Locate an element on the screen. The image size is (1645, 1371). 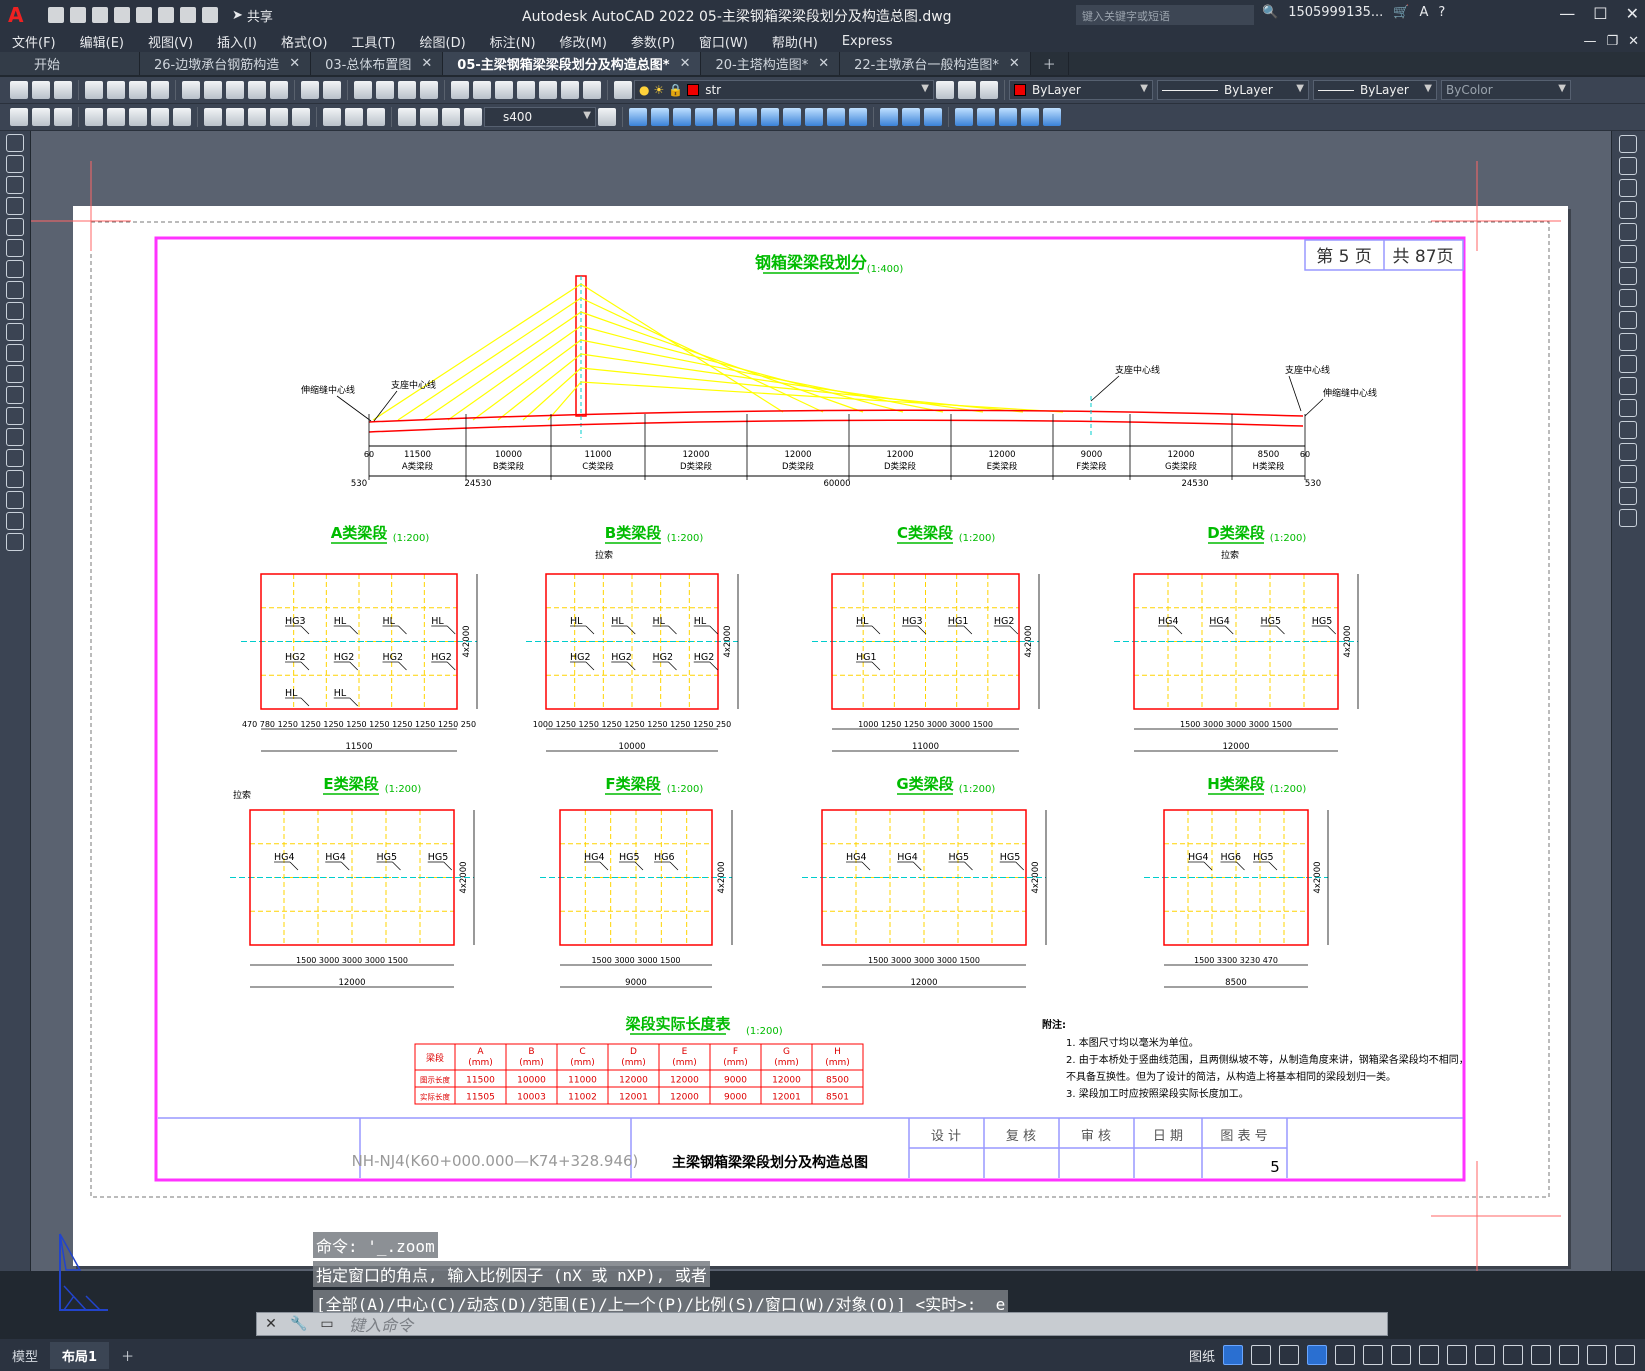
revcloud-icon is located at coordinates (15, 290).